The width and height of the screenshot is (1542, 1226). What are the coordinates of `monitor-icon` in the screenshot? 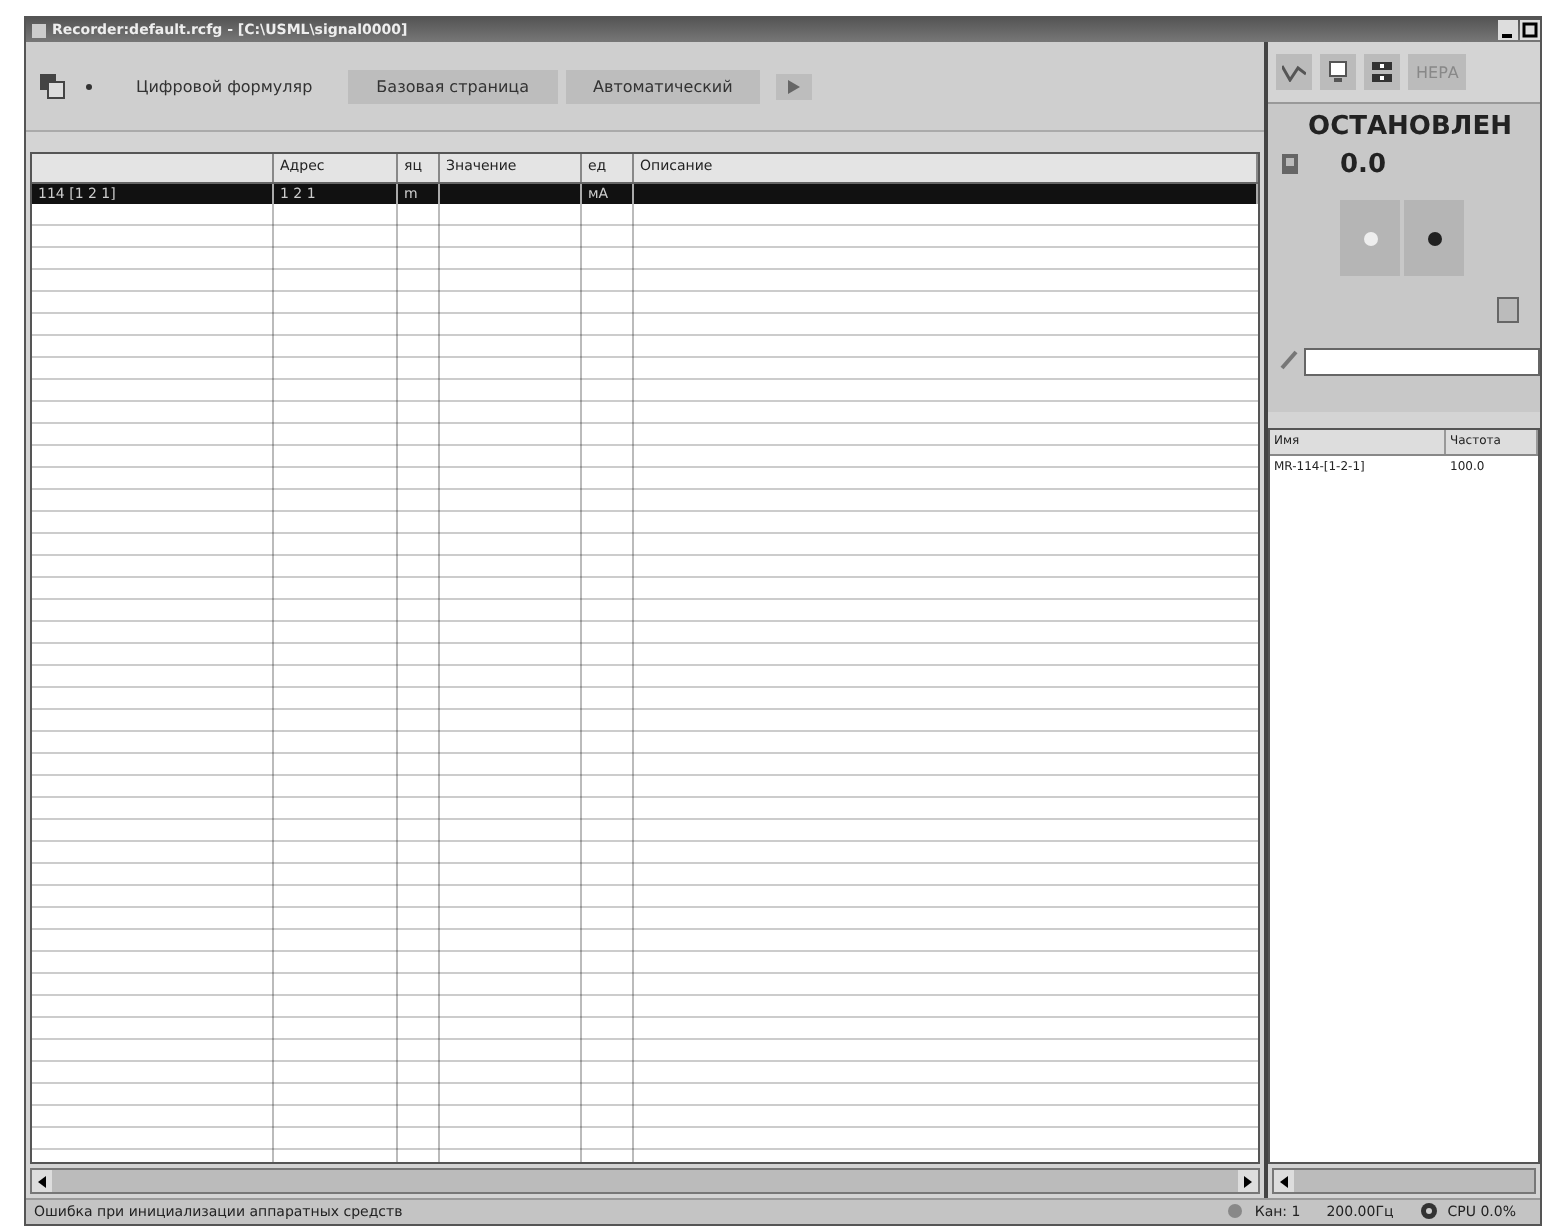 It's located at (1338, 72).